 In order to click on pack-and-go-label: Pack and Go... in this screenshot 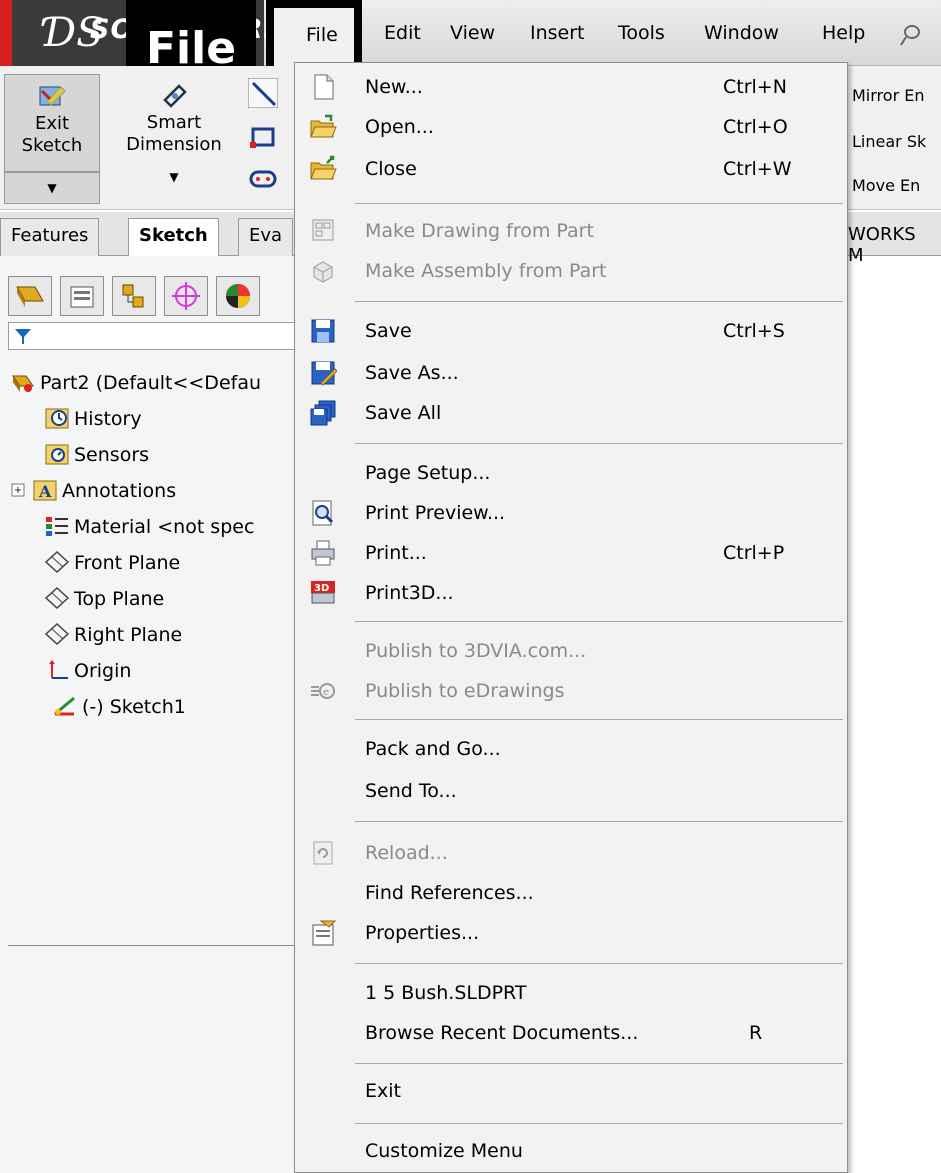, I will do `click(433, 749)`.